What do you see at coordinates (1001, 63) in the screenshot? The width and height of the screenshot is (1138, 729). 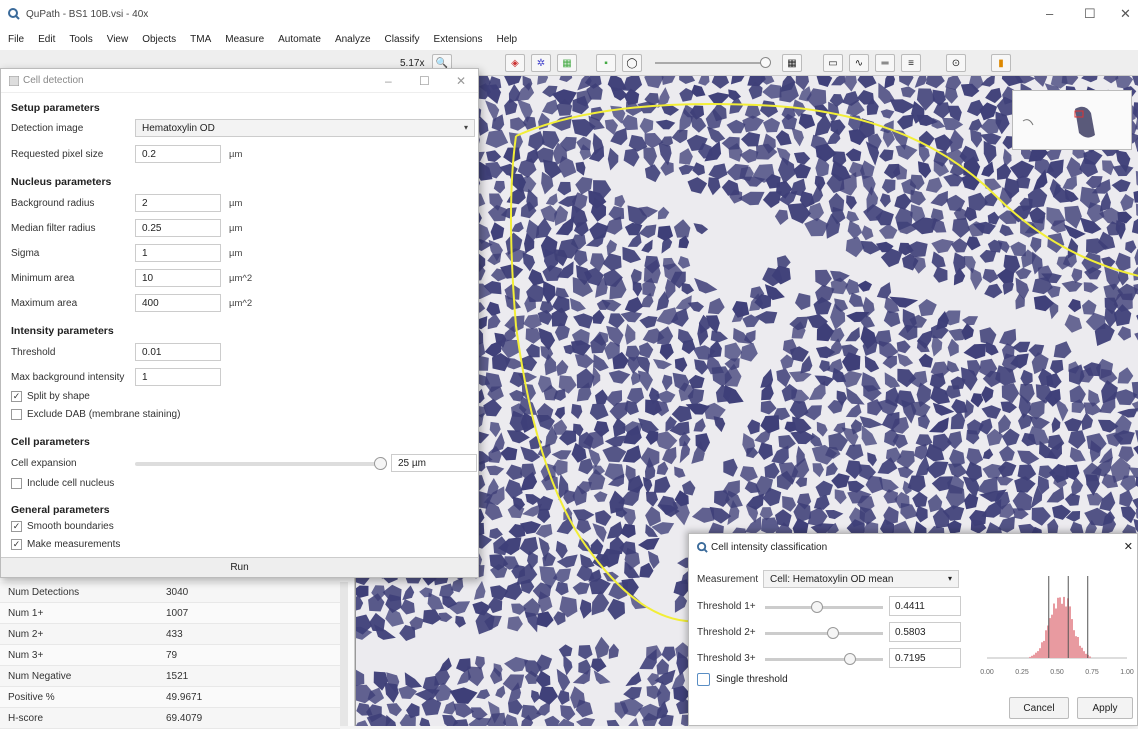 I see `measurement-maps-button: ▮` at bounding box center [1001, 63].